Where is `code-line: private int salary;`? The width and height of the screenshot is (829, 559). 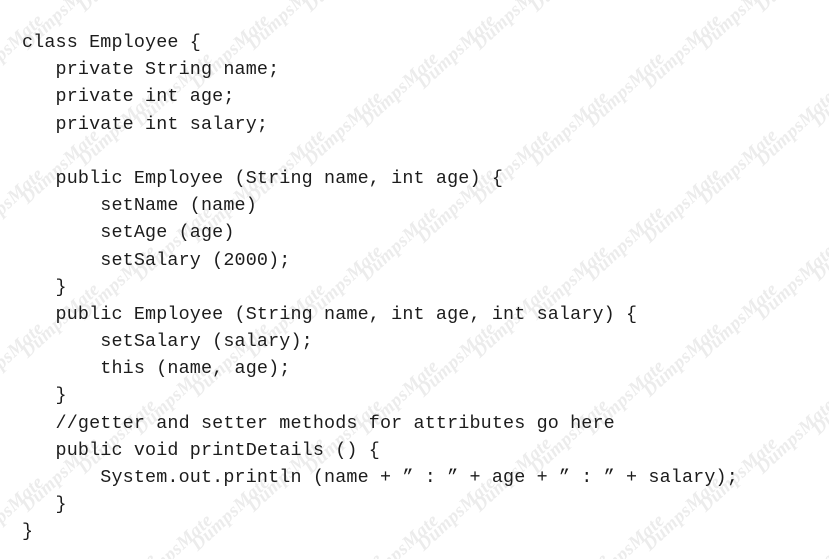
code-line: private int salary; is located at coordinates (145, 124).